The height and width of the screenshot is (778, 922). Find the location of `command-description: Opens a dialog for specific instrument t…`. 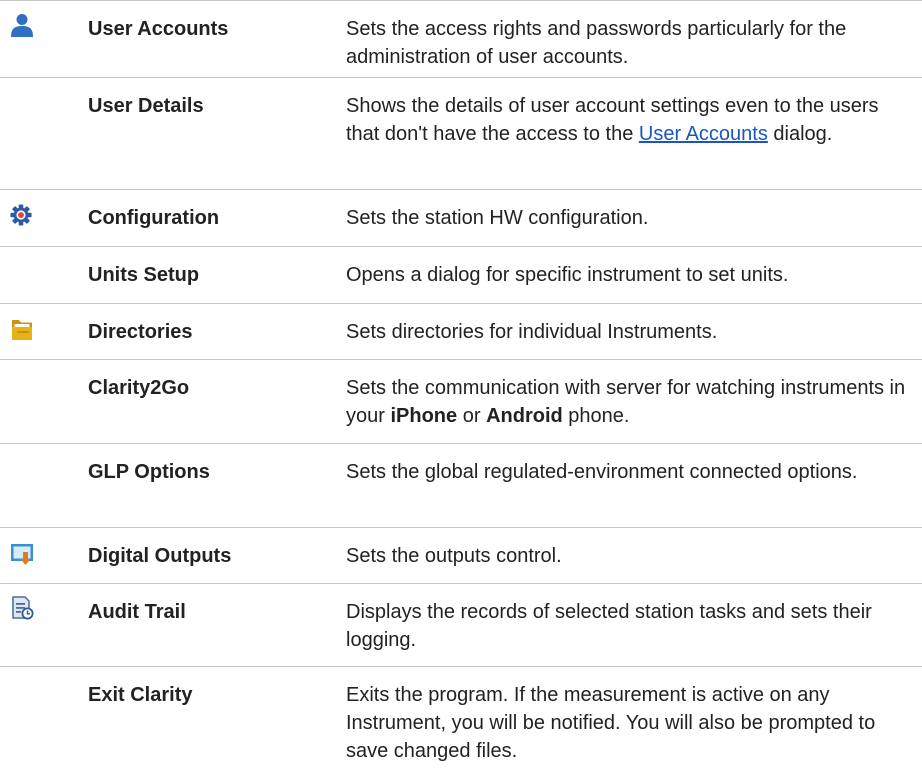

command-description: Opens a dialog for specific instrument t… is located at coordinates (567, 275).